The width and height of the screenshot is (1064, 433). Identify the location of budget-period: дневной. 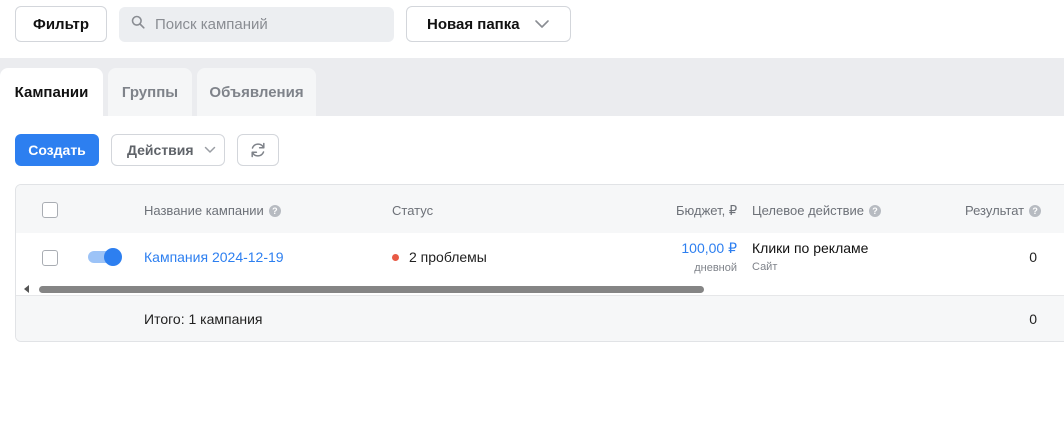
(715, 268).